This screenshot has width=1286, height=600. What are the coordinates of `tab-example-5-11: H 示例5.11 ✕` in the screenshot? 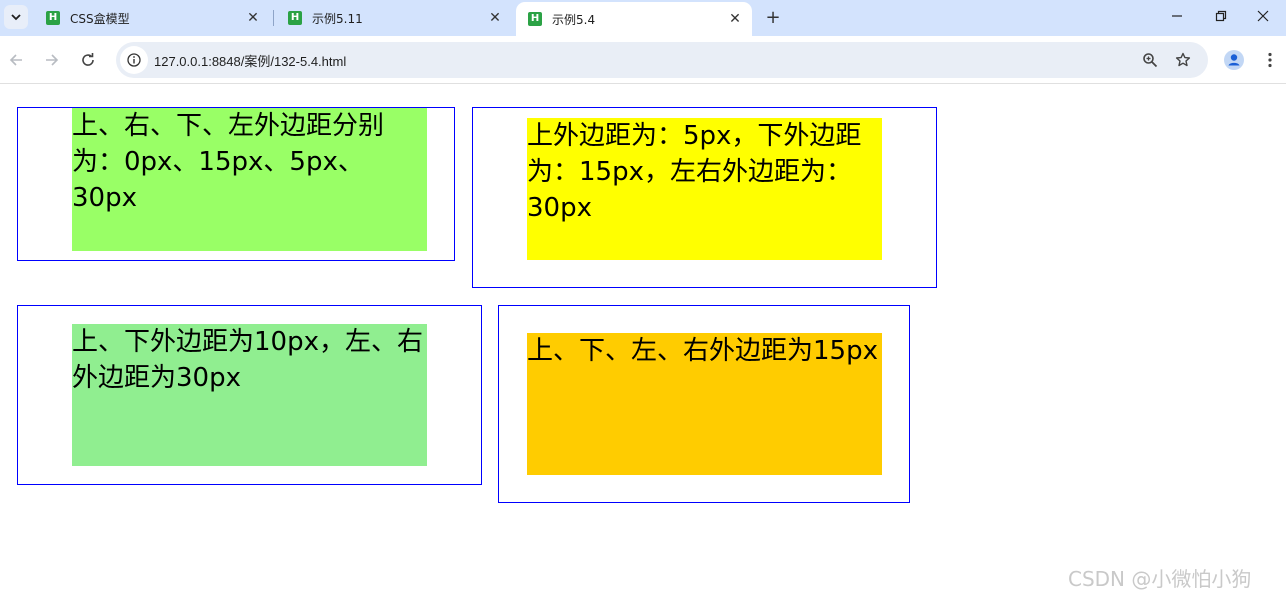 It's located at (394, 18).